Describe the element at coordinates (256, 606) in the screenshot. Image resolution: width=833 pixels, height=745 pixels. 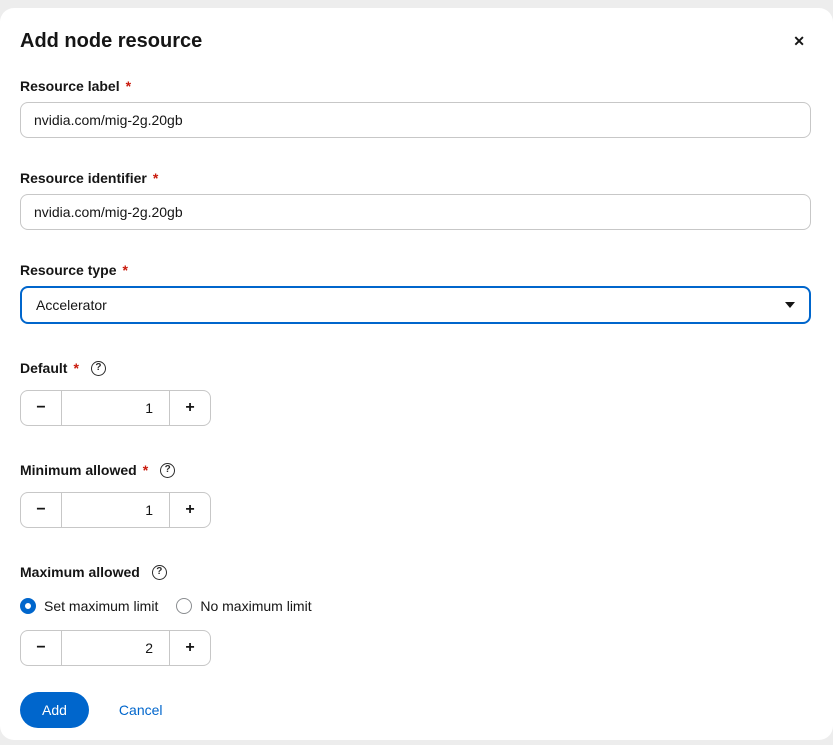
I see `radio-no-maximum-limit-label: No maximum limit` at that location.